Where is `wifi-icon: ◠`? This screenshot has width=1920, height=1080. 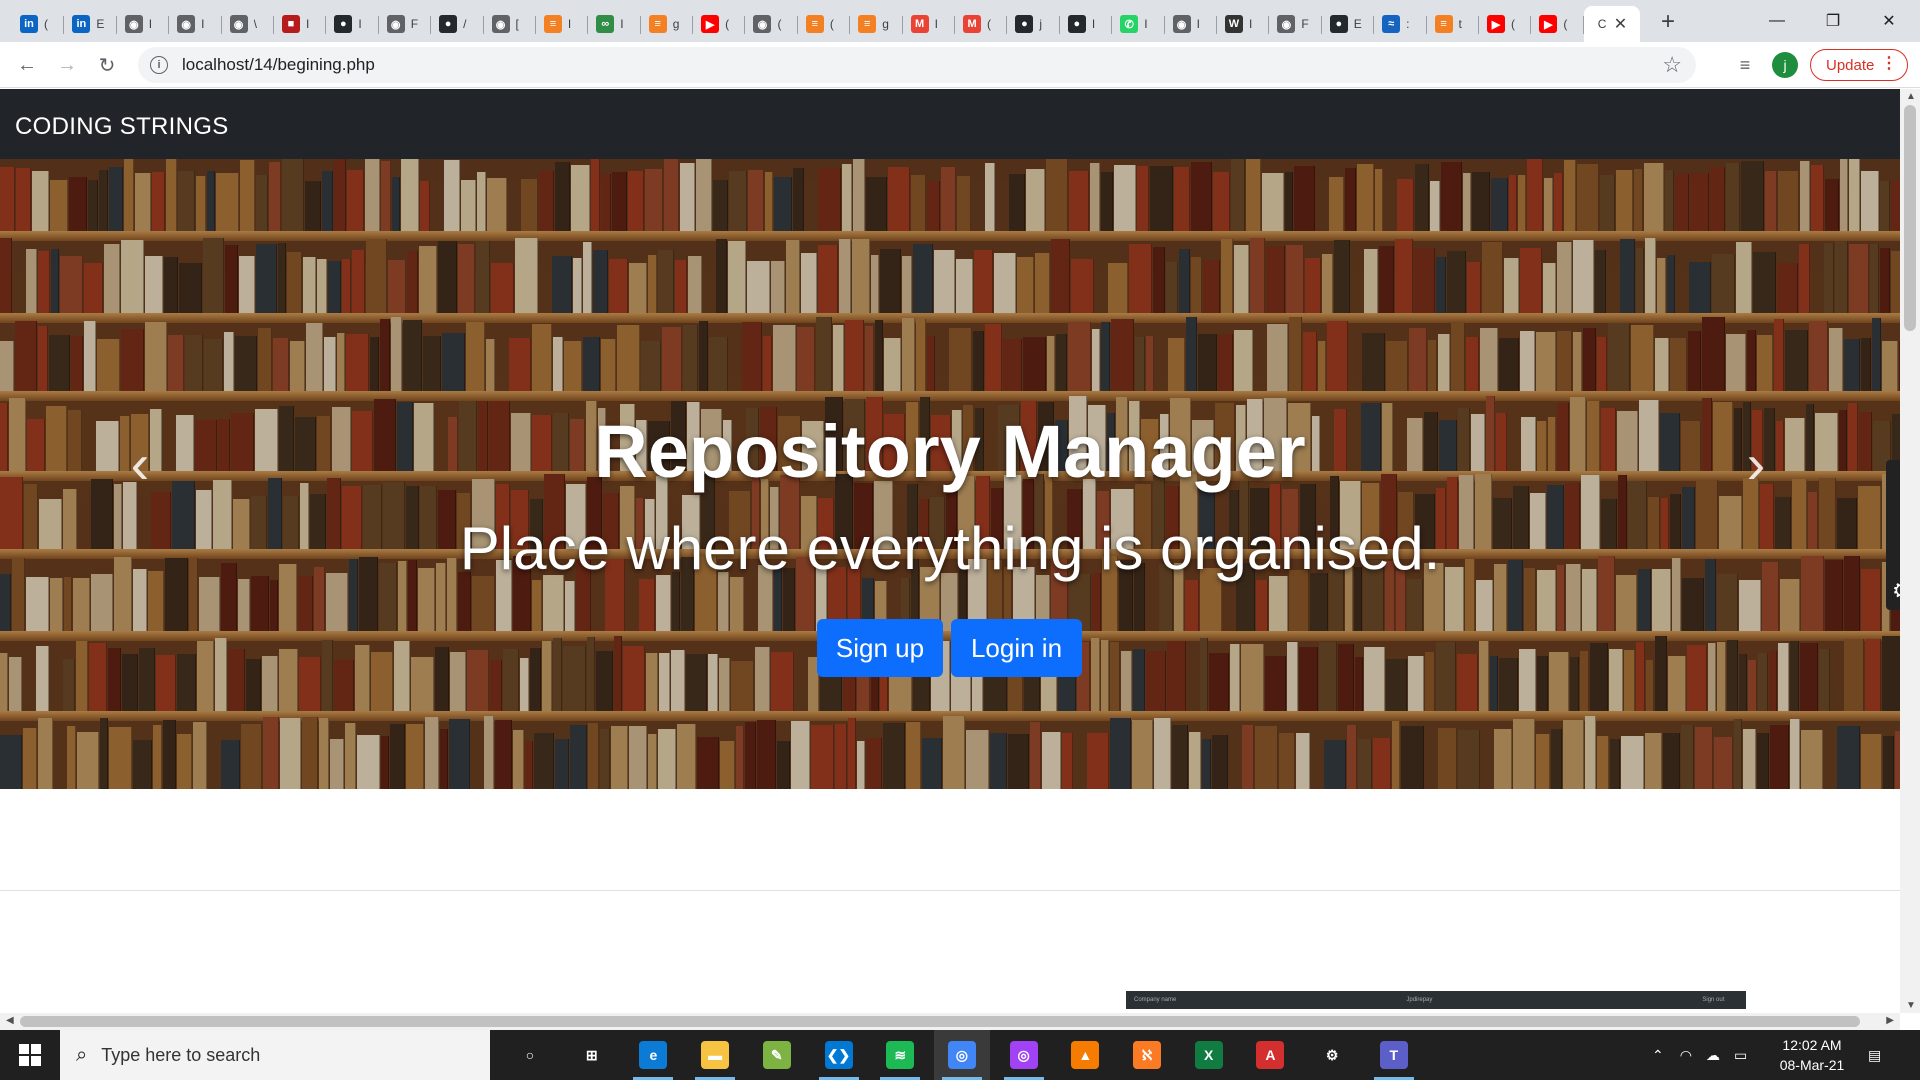 wifi-icon: ◠ is located at coordinates (1686, 1055).